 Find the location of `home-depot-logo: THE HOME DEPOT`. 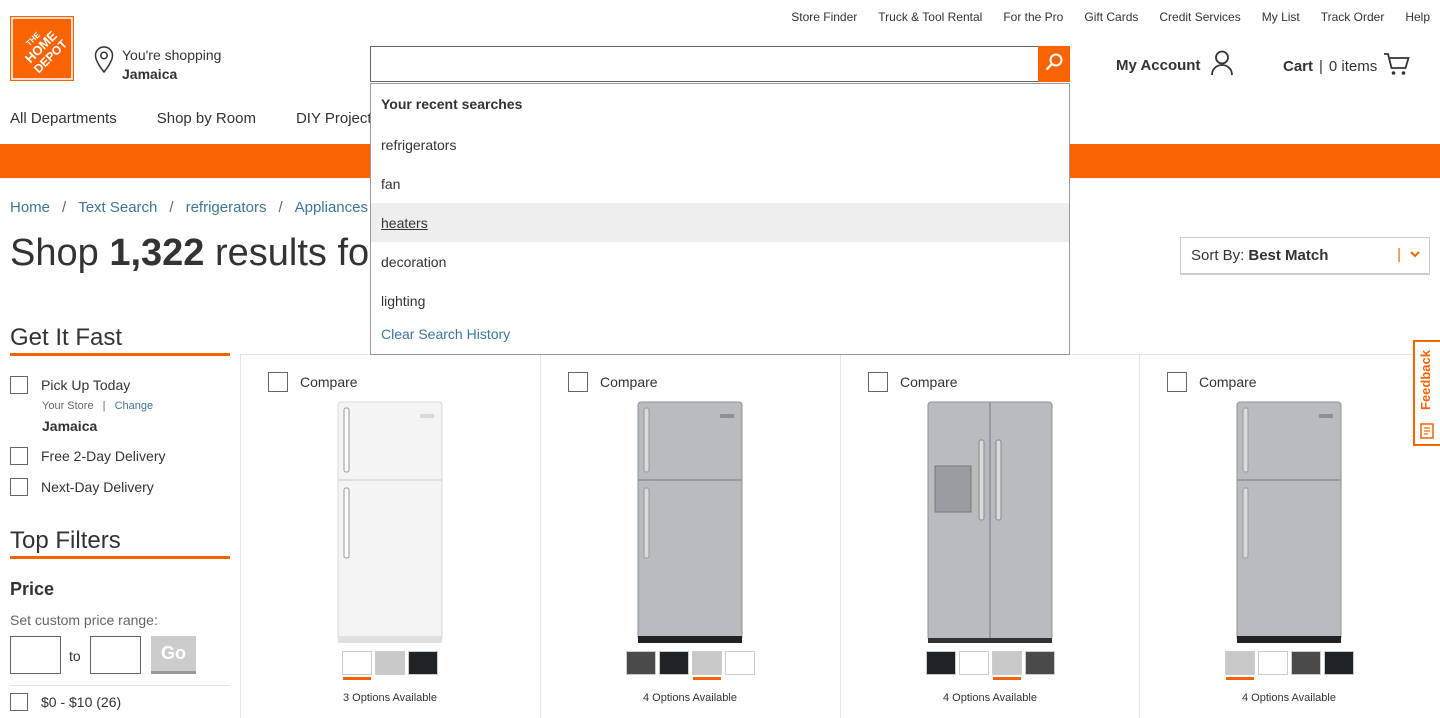

home-depot-logo: THE HOME DEPOT is located at coordinates (42, 48).